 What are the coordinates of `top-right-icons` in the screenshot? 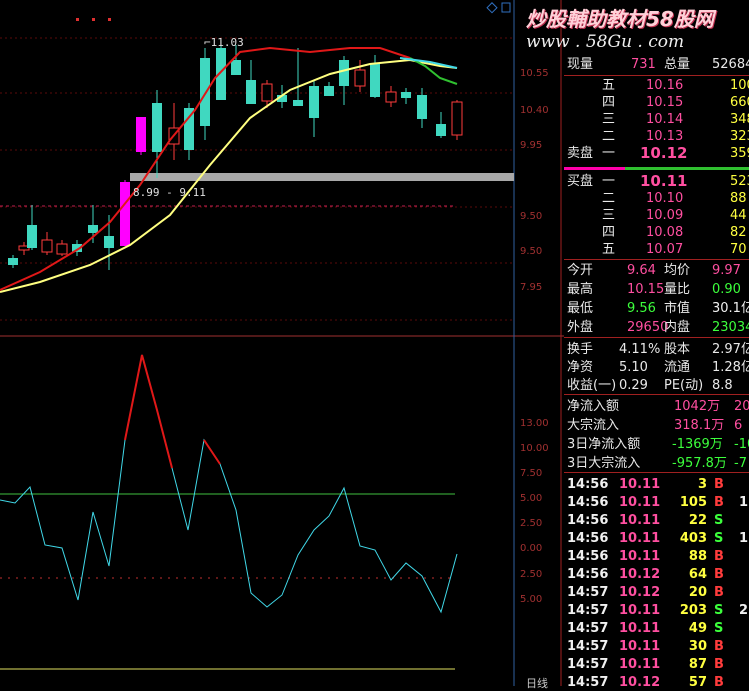 It's located at (498, 8).